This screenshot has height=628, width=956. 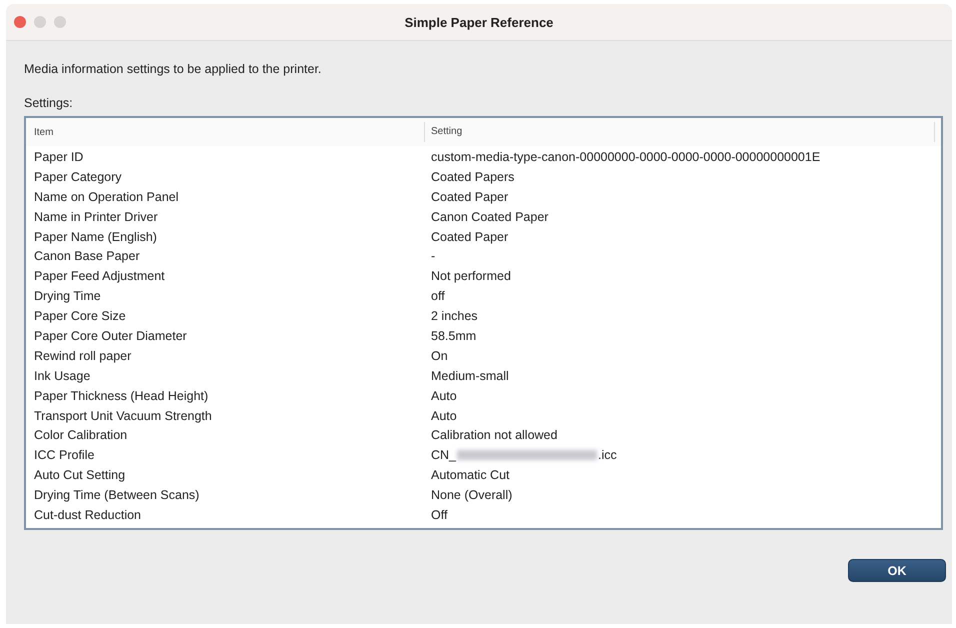 I want to click on table-cell-text: Automatic Cut, so click(x=471, y=475).